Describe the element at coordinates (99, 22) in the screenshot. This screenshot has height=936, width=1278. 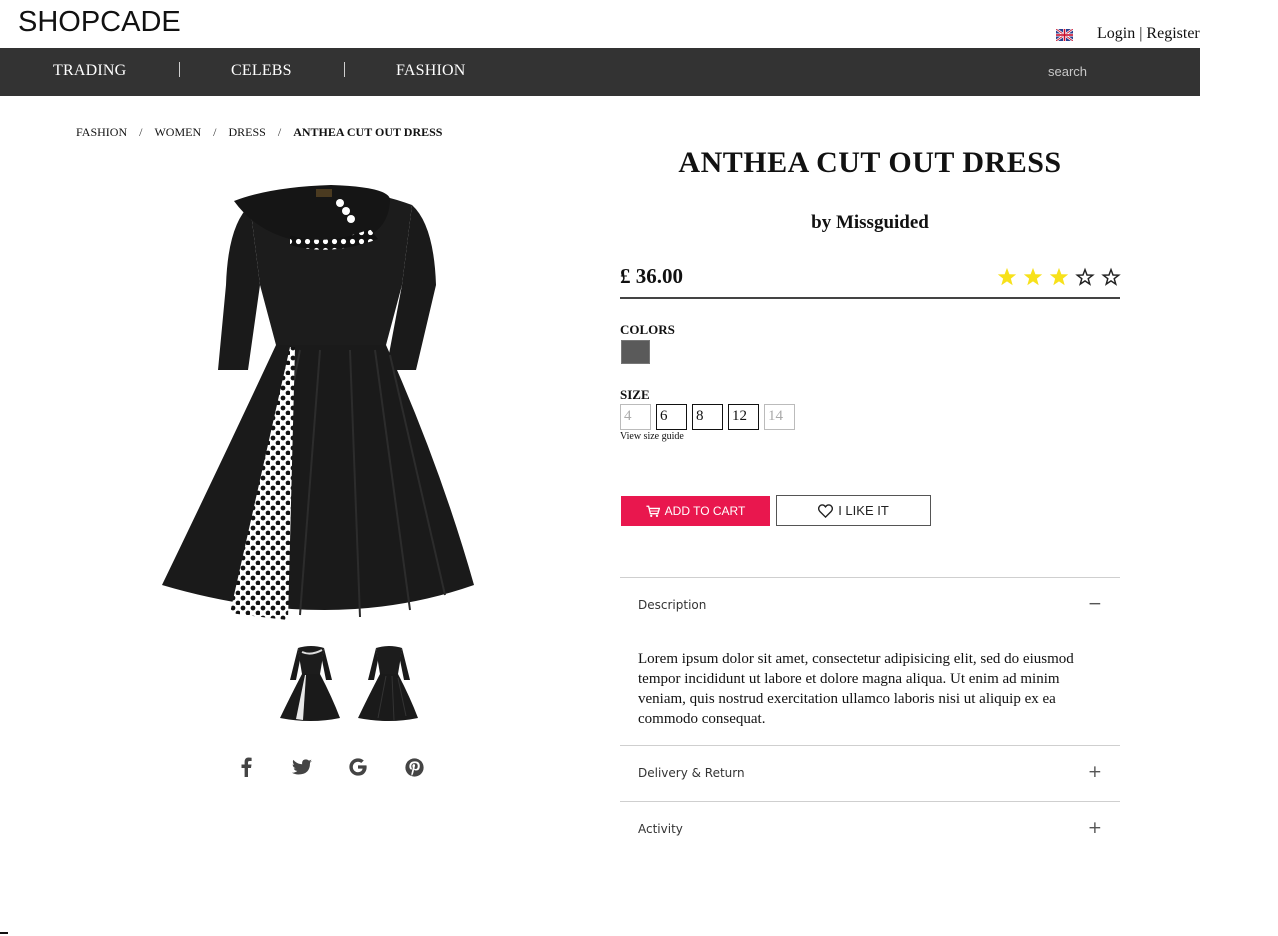
I see `site-logo: SHOPCADE` at that location.